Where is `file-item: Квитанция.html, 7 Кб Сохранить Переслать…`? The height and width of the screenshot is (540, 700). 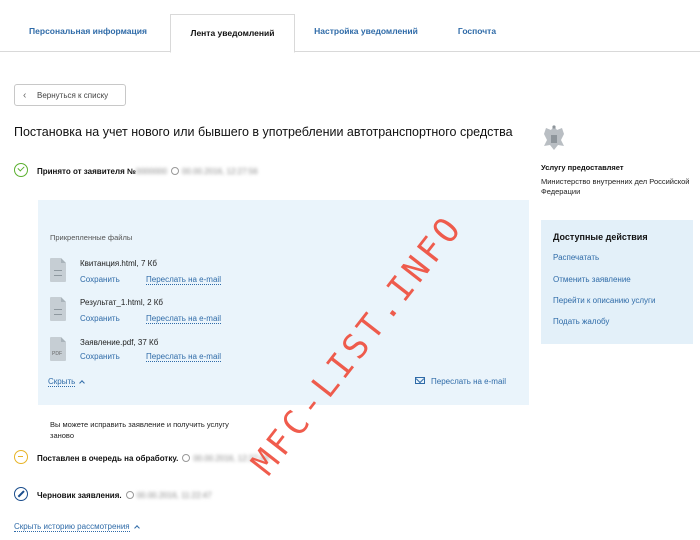
file-item: Квитанция.html, 7 Кб Сохранить Переслать… is located at coordinates (200, 275).